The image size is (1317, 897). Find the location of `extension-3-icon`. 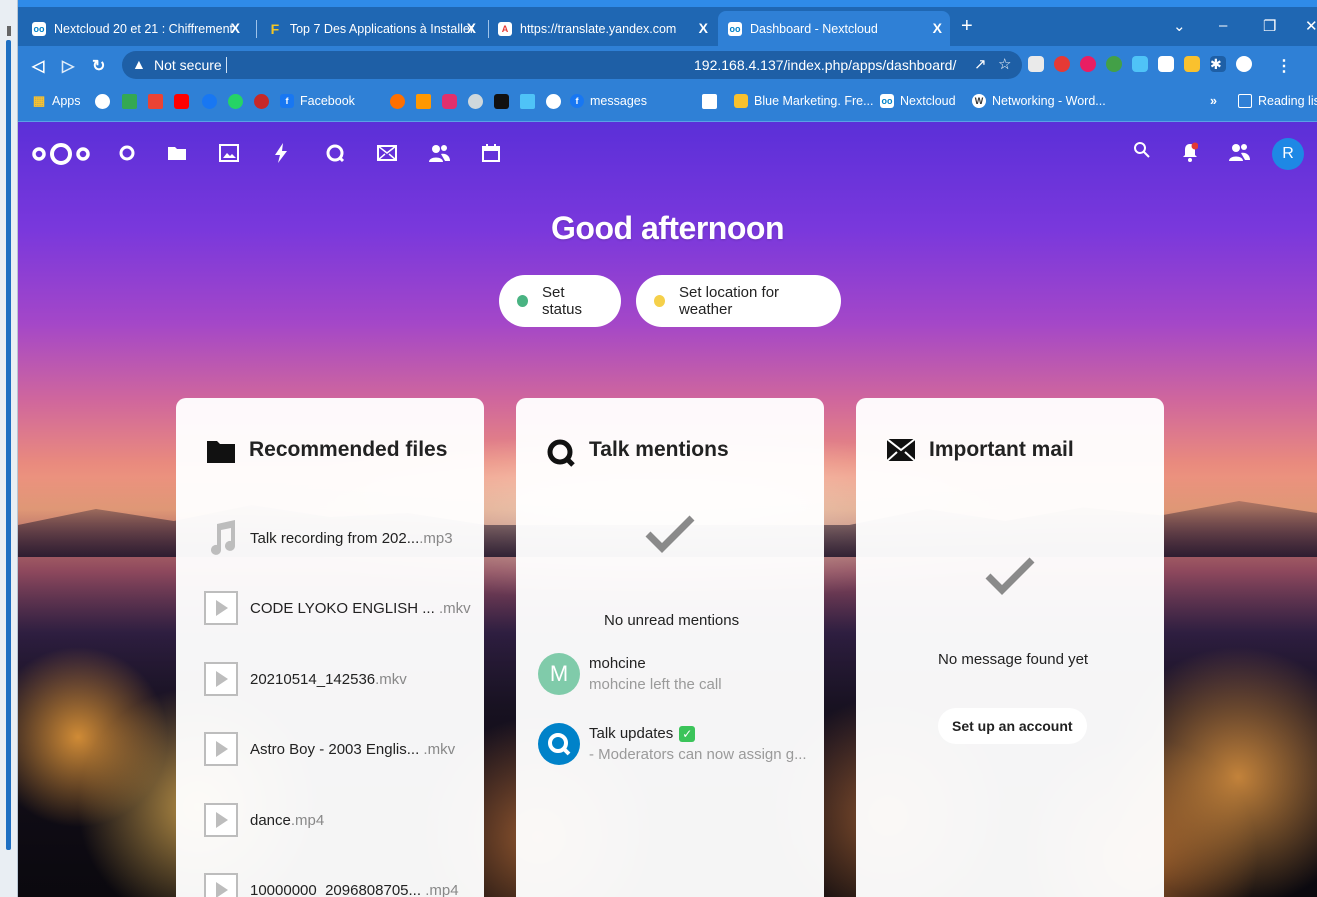

extension-3-icon is located at coordinates (1088, 64).